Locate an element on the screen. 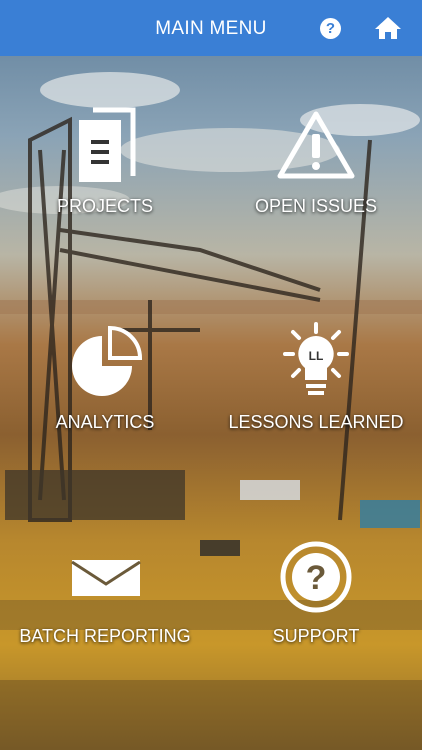 This screenshot has width=422, height=750. batch-reporting-label: BATCH REPORTING is located at coordinates (105, 636).